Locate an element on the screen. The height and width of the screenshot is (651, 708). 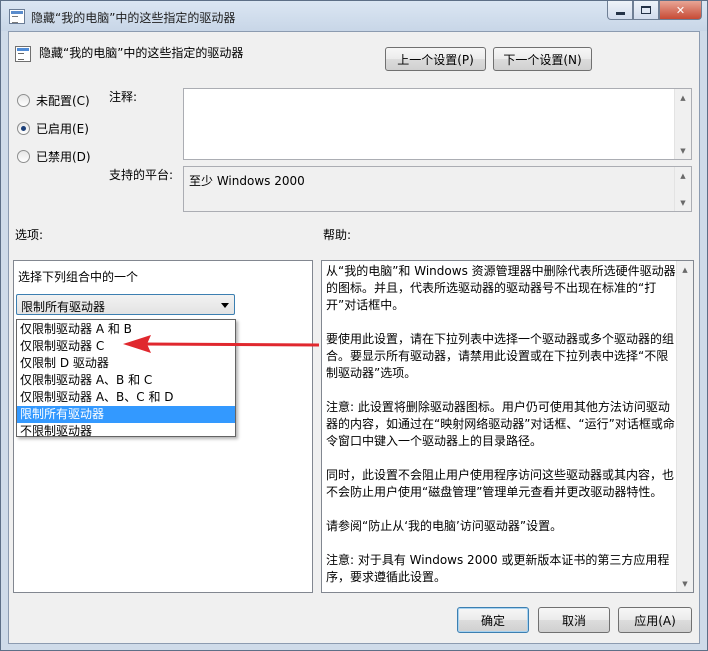
platform-scrollbar: ▲ ▼ is located at coordinates (682, 189).